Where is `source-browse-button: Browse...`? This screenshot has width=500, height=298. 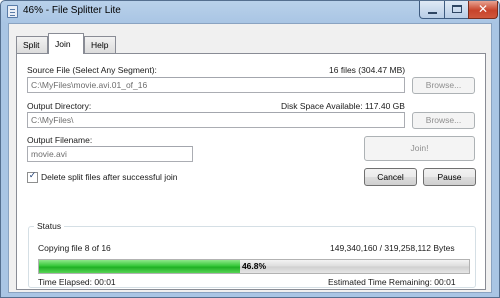 source-browse-button: Browse... is located at coordinates (443, 85).